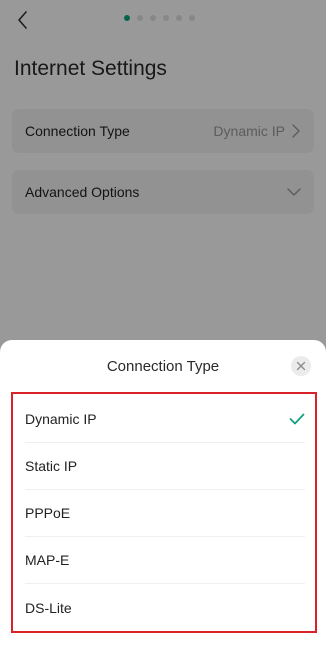  I want to click on option-label: MAP-E, so click(47, 560).